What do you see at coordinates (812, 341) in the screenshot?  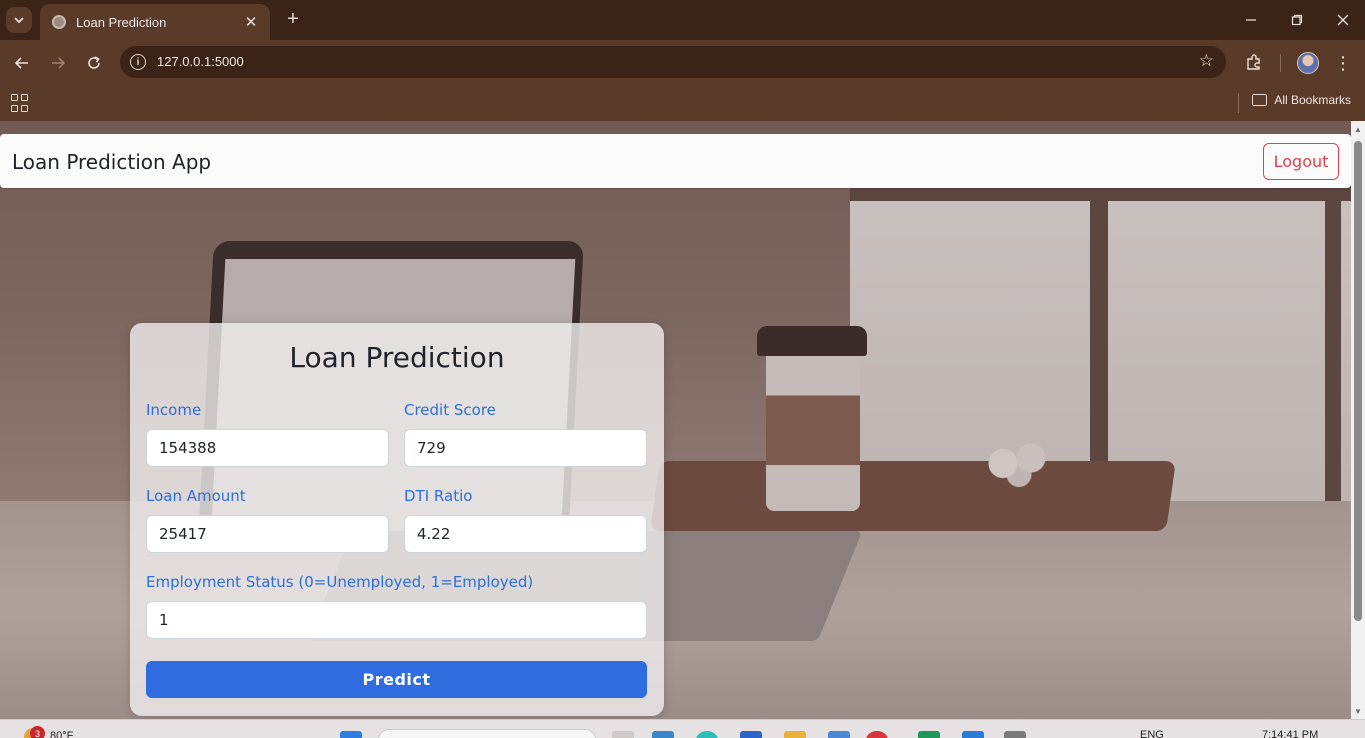 I see `background-cup-lid` at bounding box center [812, 341].